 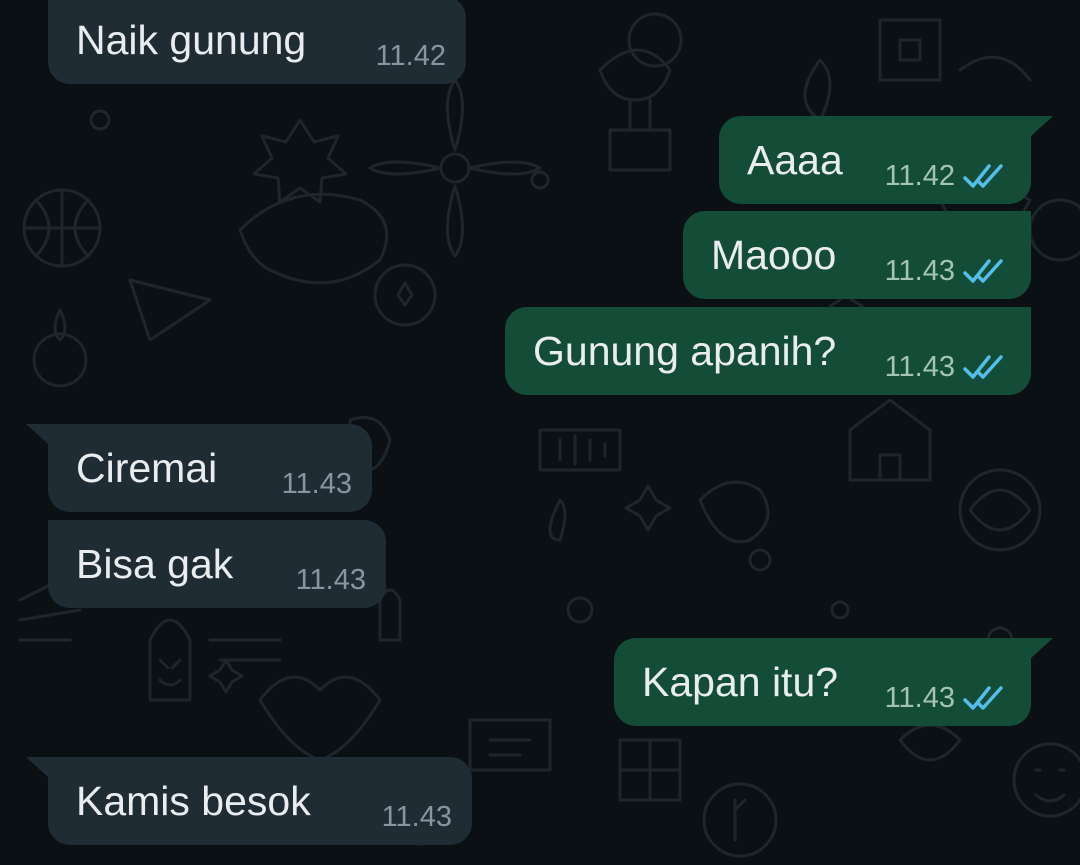 I want to click on message-bubble-outgoing: Maooo 11.43, so click(x=857, y=255).